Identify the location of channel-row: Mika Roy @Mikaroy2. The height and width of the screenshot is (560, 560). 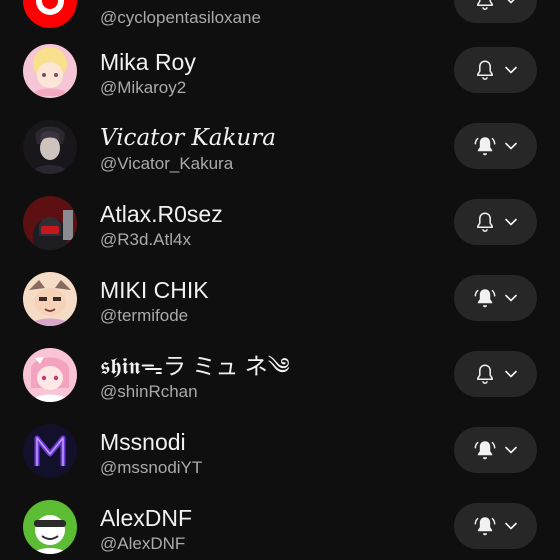
(280, 70).